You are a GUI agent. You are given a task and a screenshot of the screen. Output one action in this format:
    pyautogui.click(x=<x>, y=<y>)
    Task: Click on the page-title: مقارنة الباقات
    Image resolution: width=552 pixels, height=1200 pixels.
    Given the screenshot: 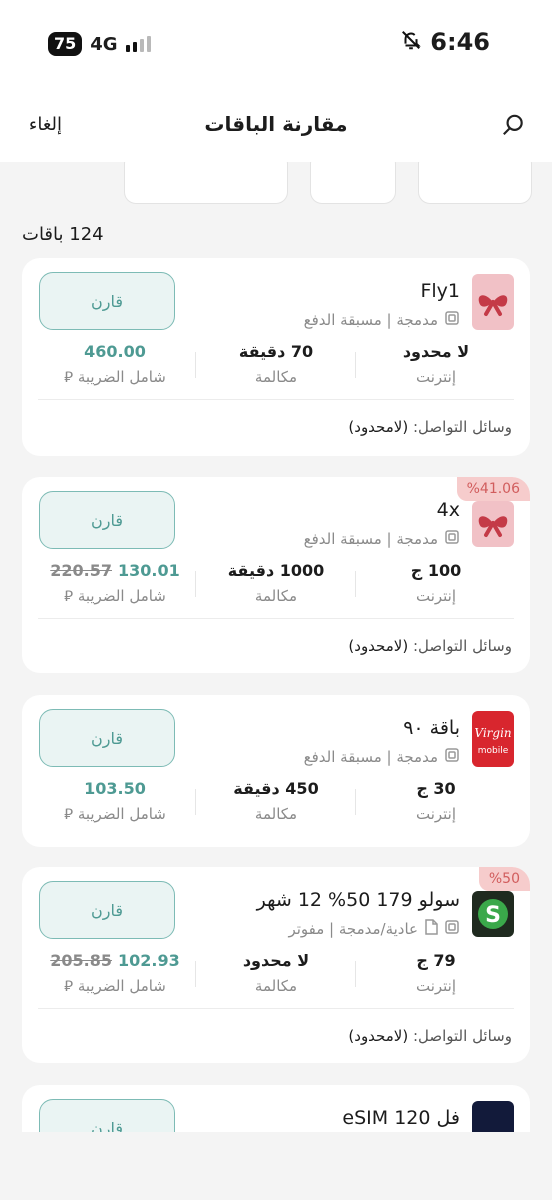 What is the action you would take?
    pyautogui.click(x=276, y=124)
    